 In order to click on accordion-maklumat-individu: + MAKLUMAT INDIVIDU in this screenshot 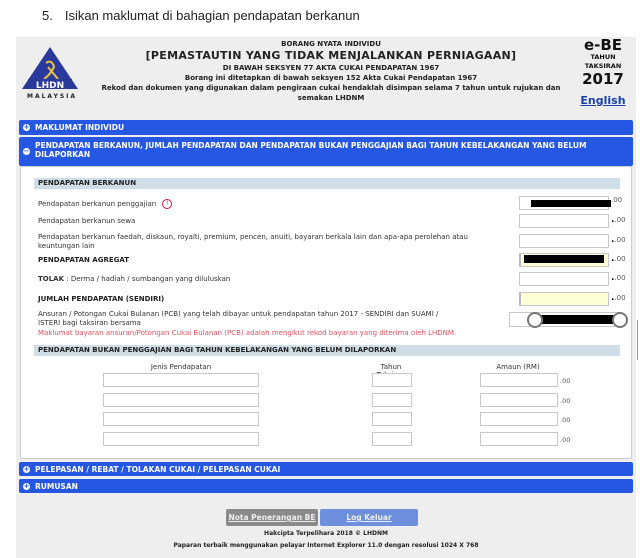, I will do `click(326, 127)`.